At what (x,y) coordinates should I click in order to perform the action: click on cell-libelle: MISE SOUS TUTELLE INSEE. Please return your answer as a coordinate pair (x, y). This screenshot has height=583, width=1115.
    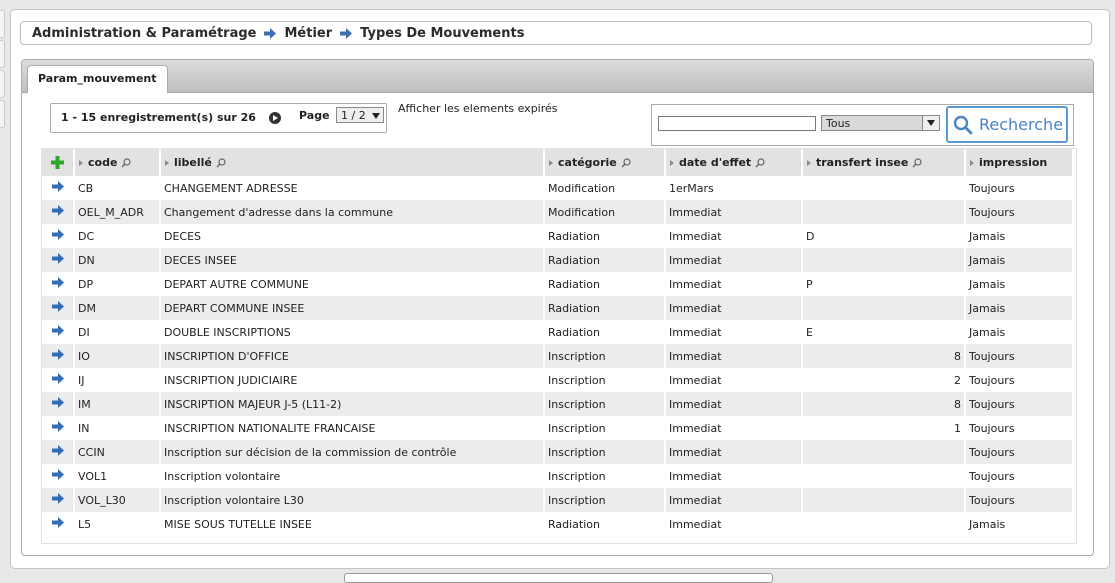
    Looking at the image, I should click on (353, 524).